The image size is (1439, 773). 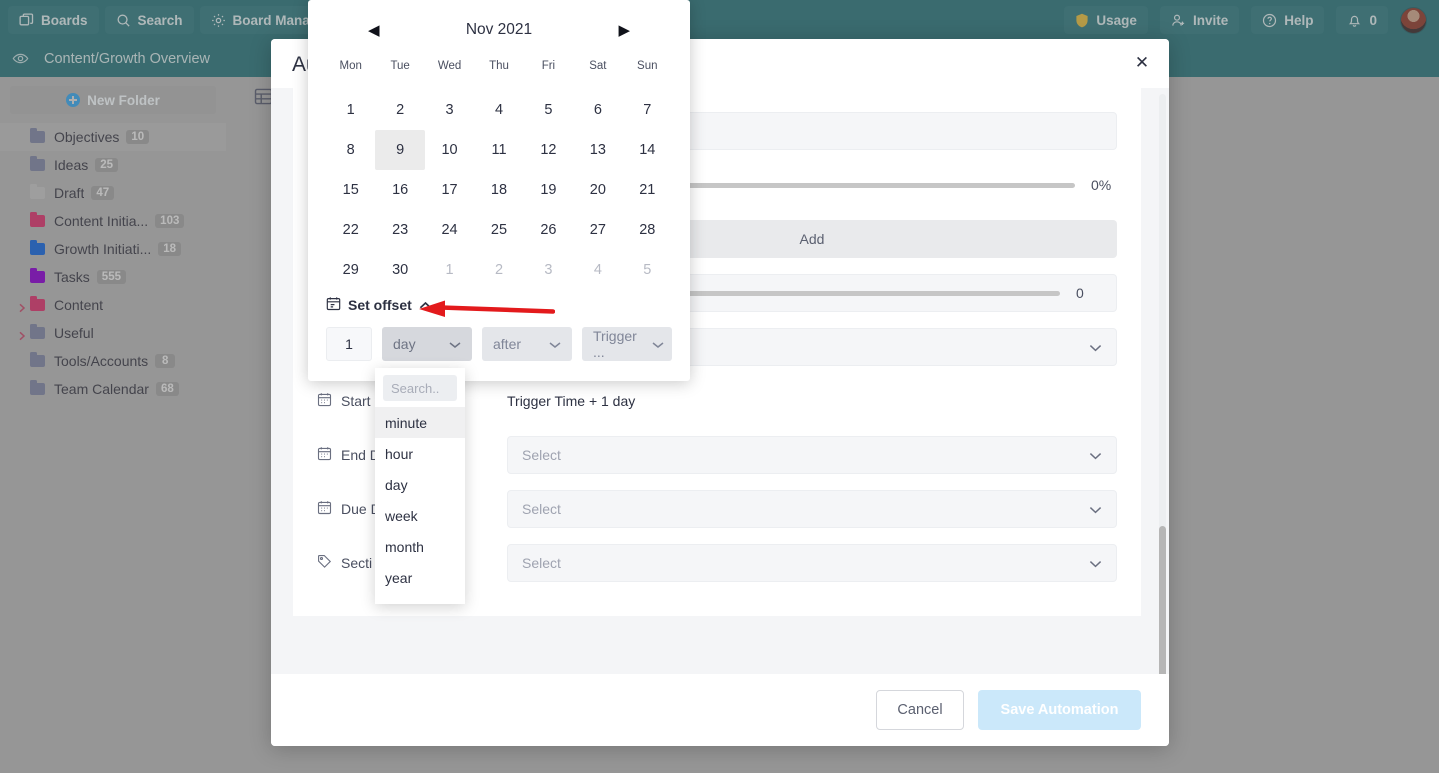 What do you see at coordinates (449, 230) in the screenshot?
I see `calendar-day-cell: 24` at bounding box center [449, 230].